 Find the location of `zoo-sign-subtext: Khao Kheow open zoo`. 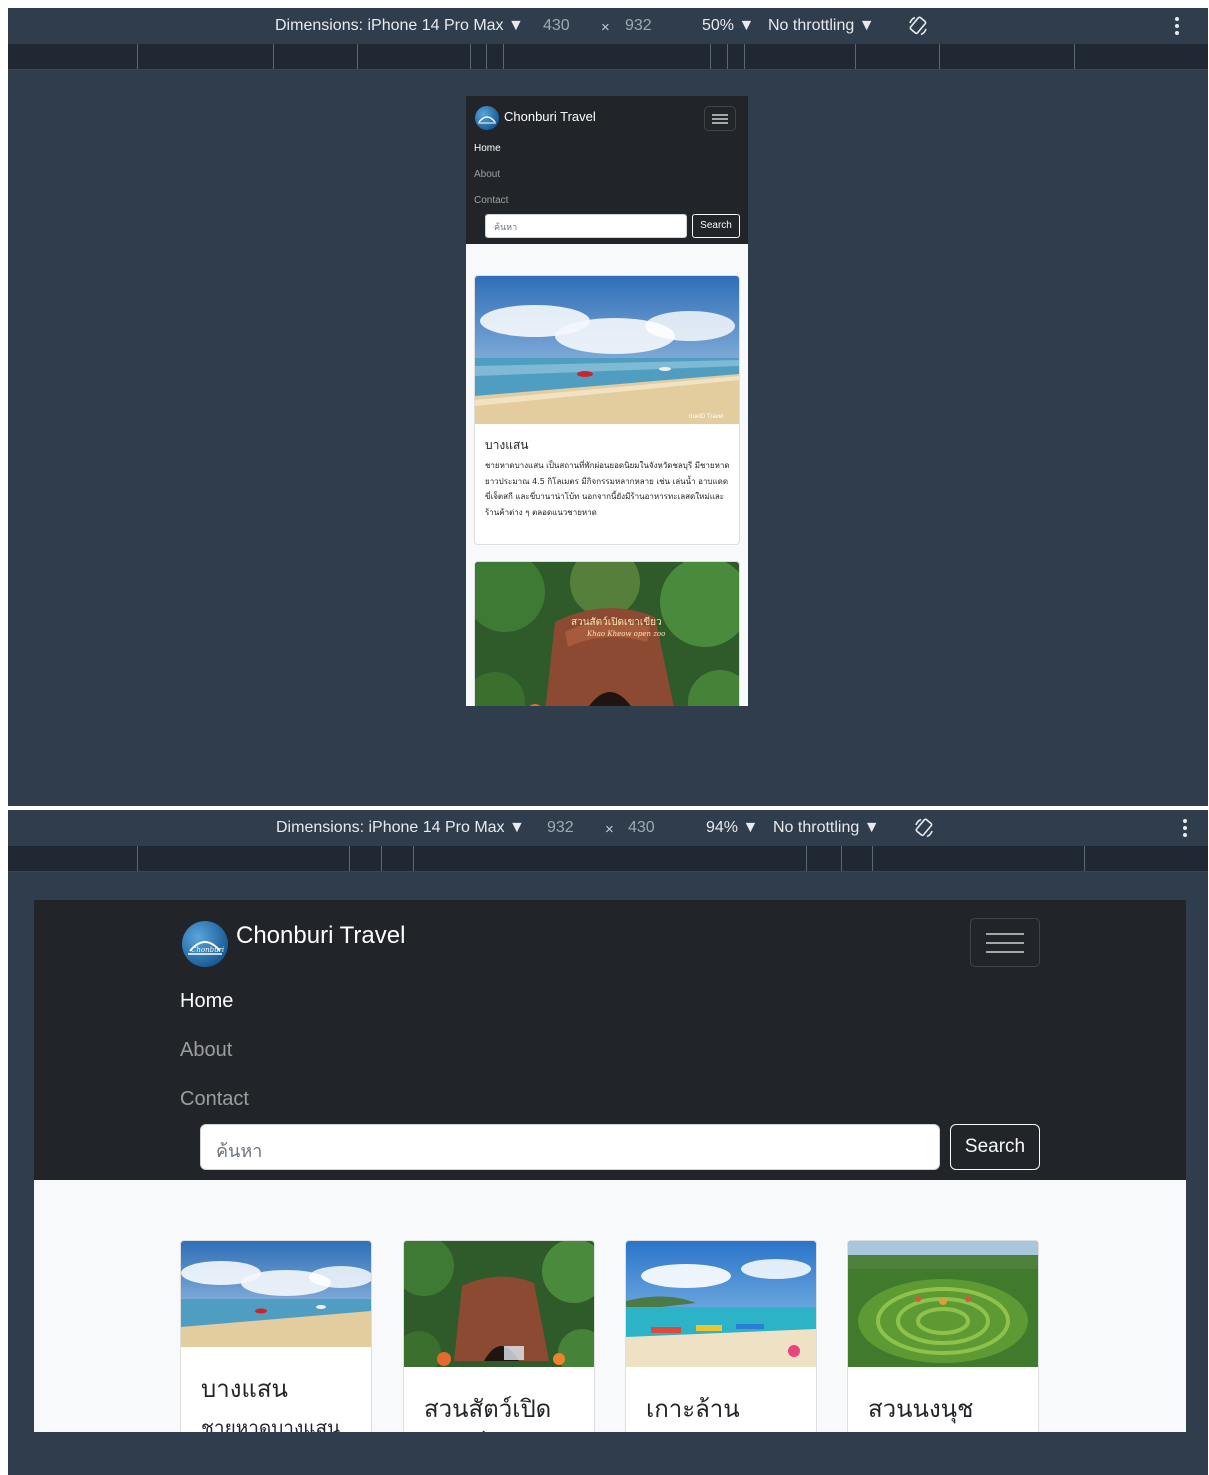

zoo-sign-subtext: Khao Kheow open zoo is located at coordinates (625, 634).